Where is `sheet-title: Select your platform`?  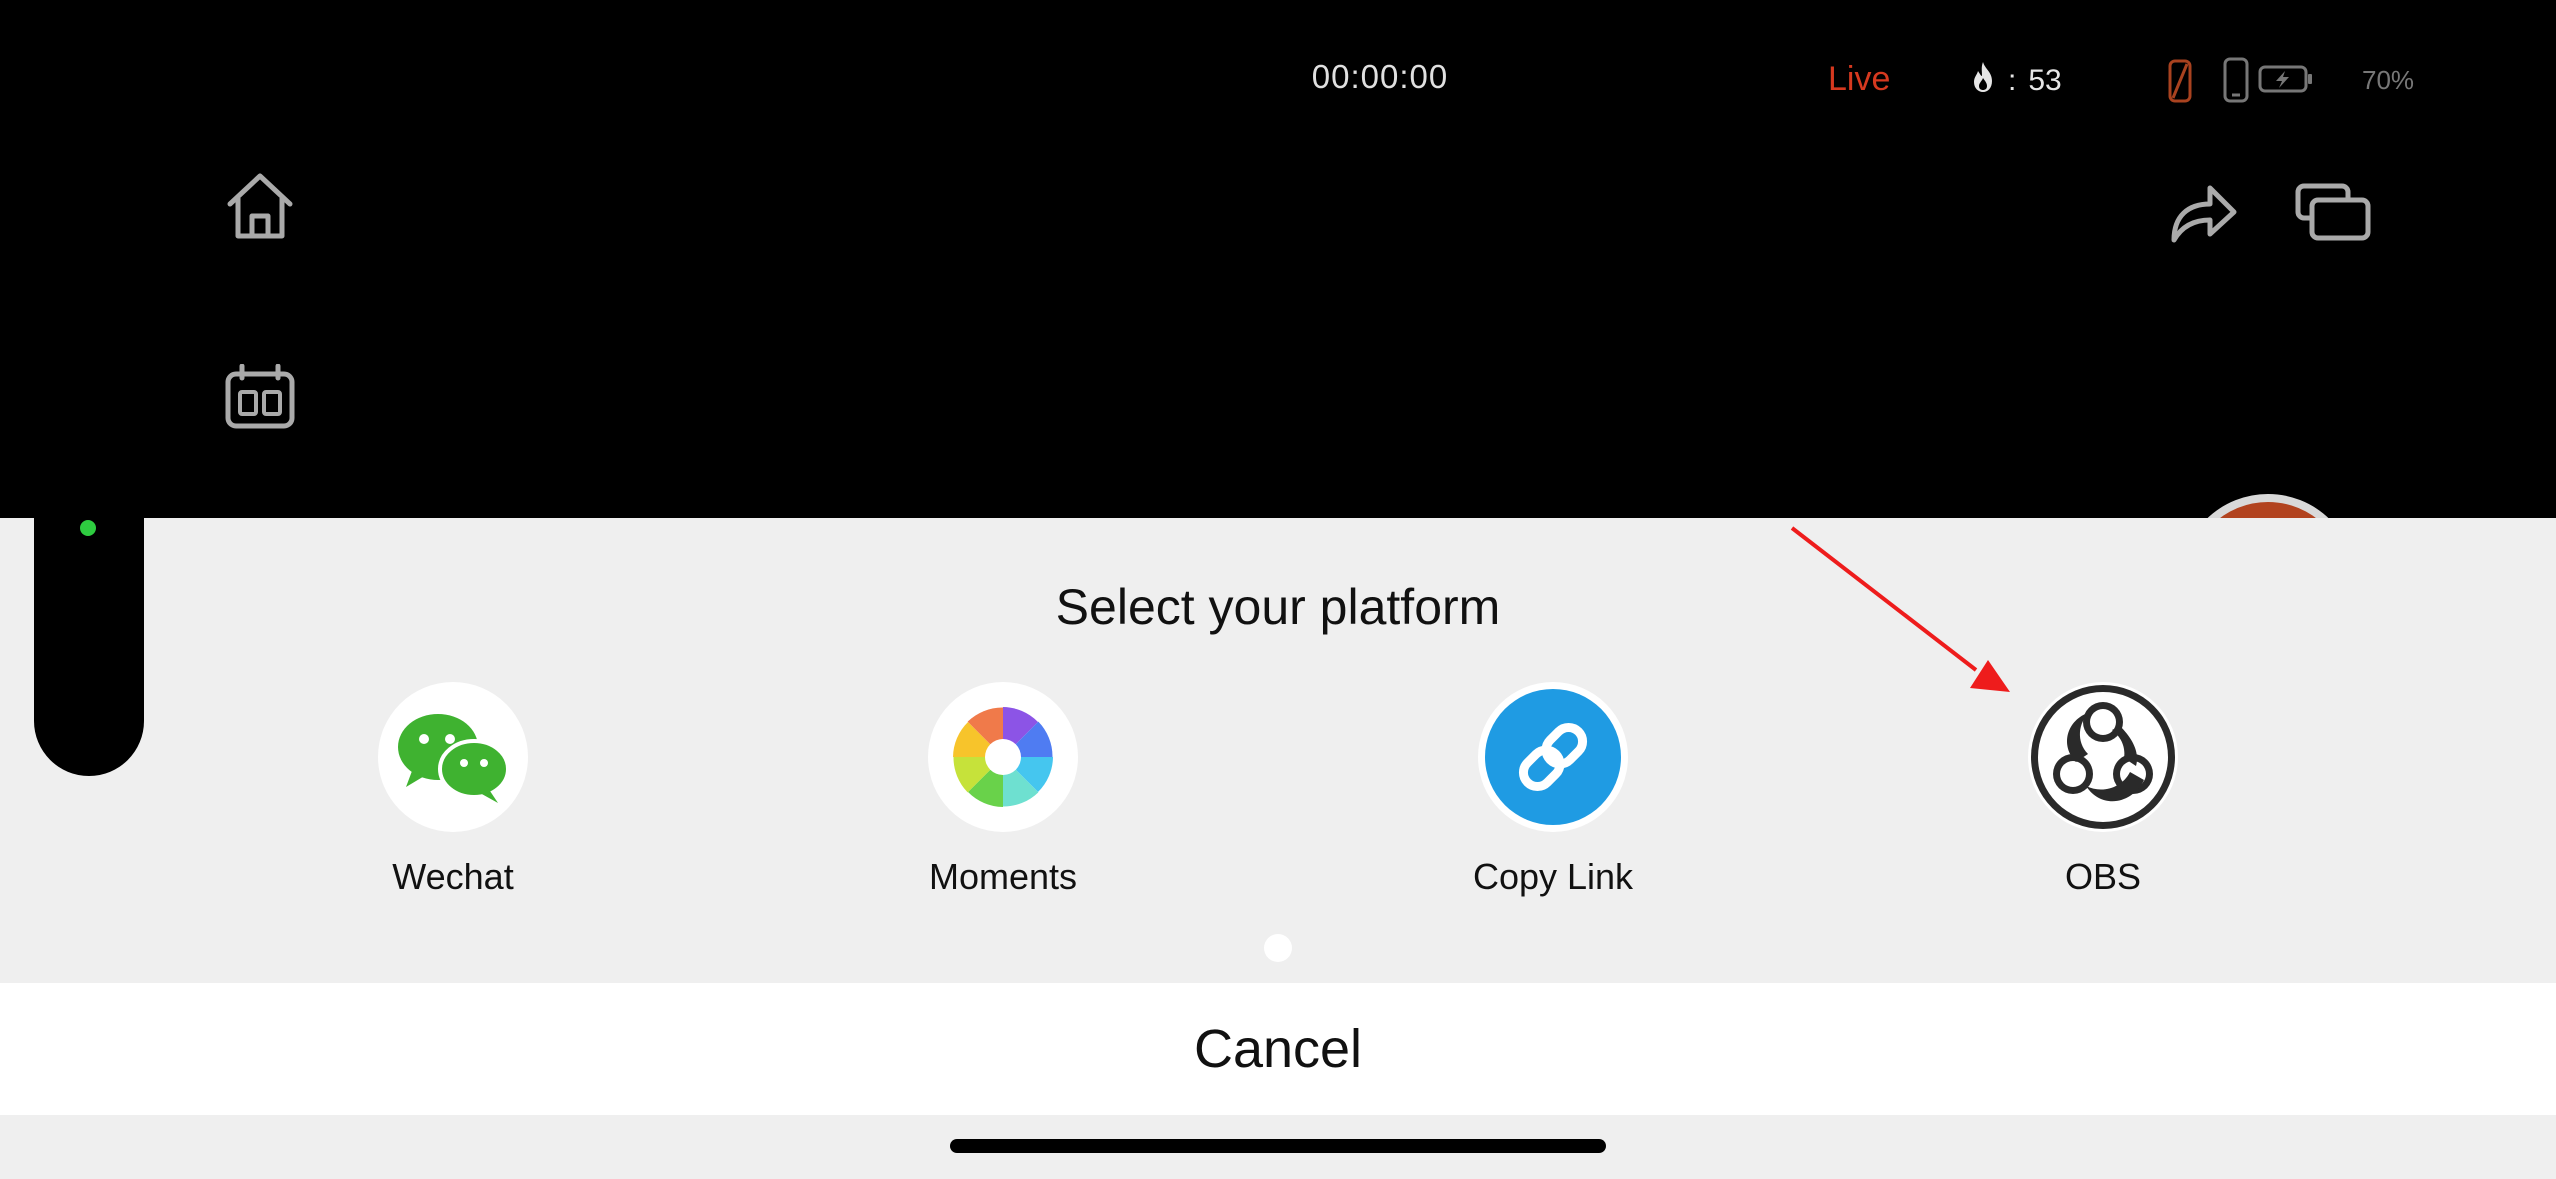
sheet-title: Select your platform is located at coordinates (1278, 607).